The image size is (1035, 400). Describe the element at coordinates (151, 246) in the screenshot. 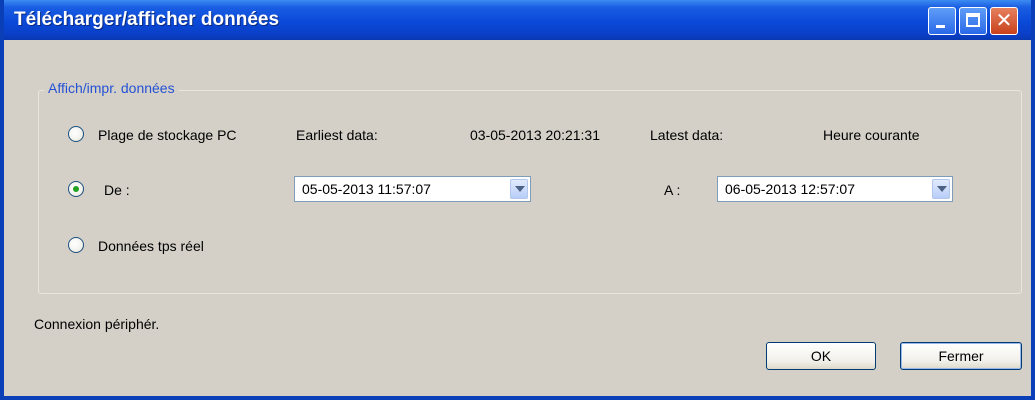

I see `realtime-label: Données tps réel` at that location.